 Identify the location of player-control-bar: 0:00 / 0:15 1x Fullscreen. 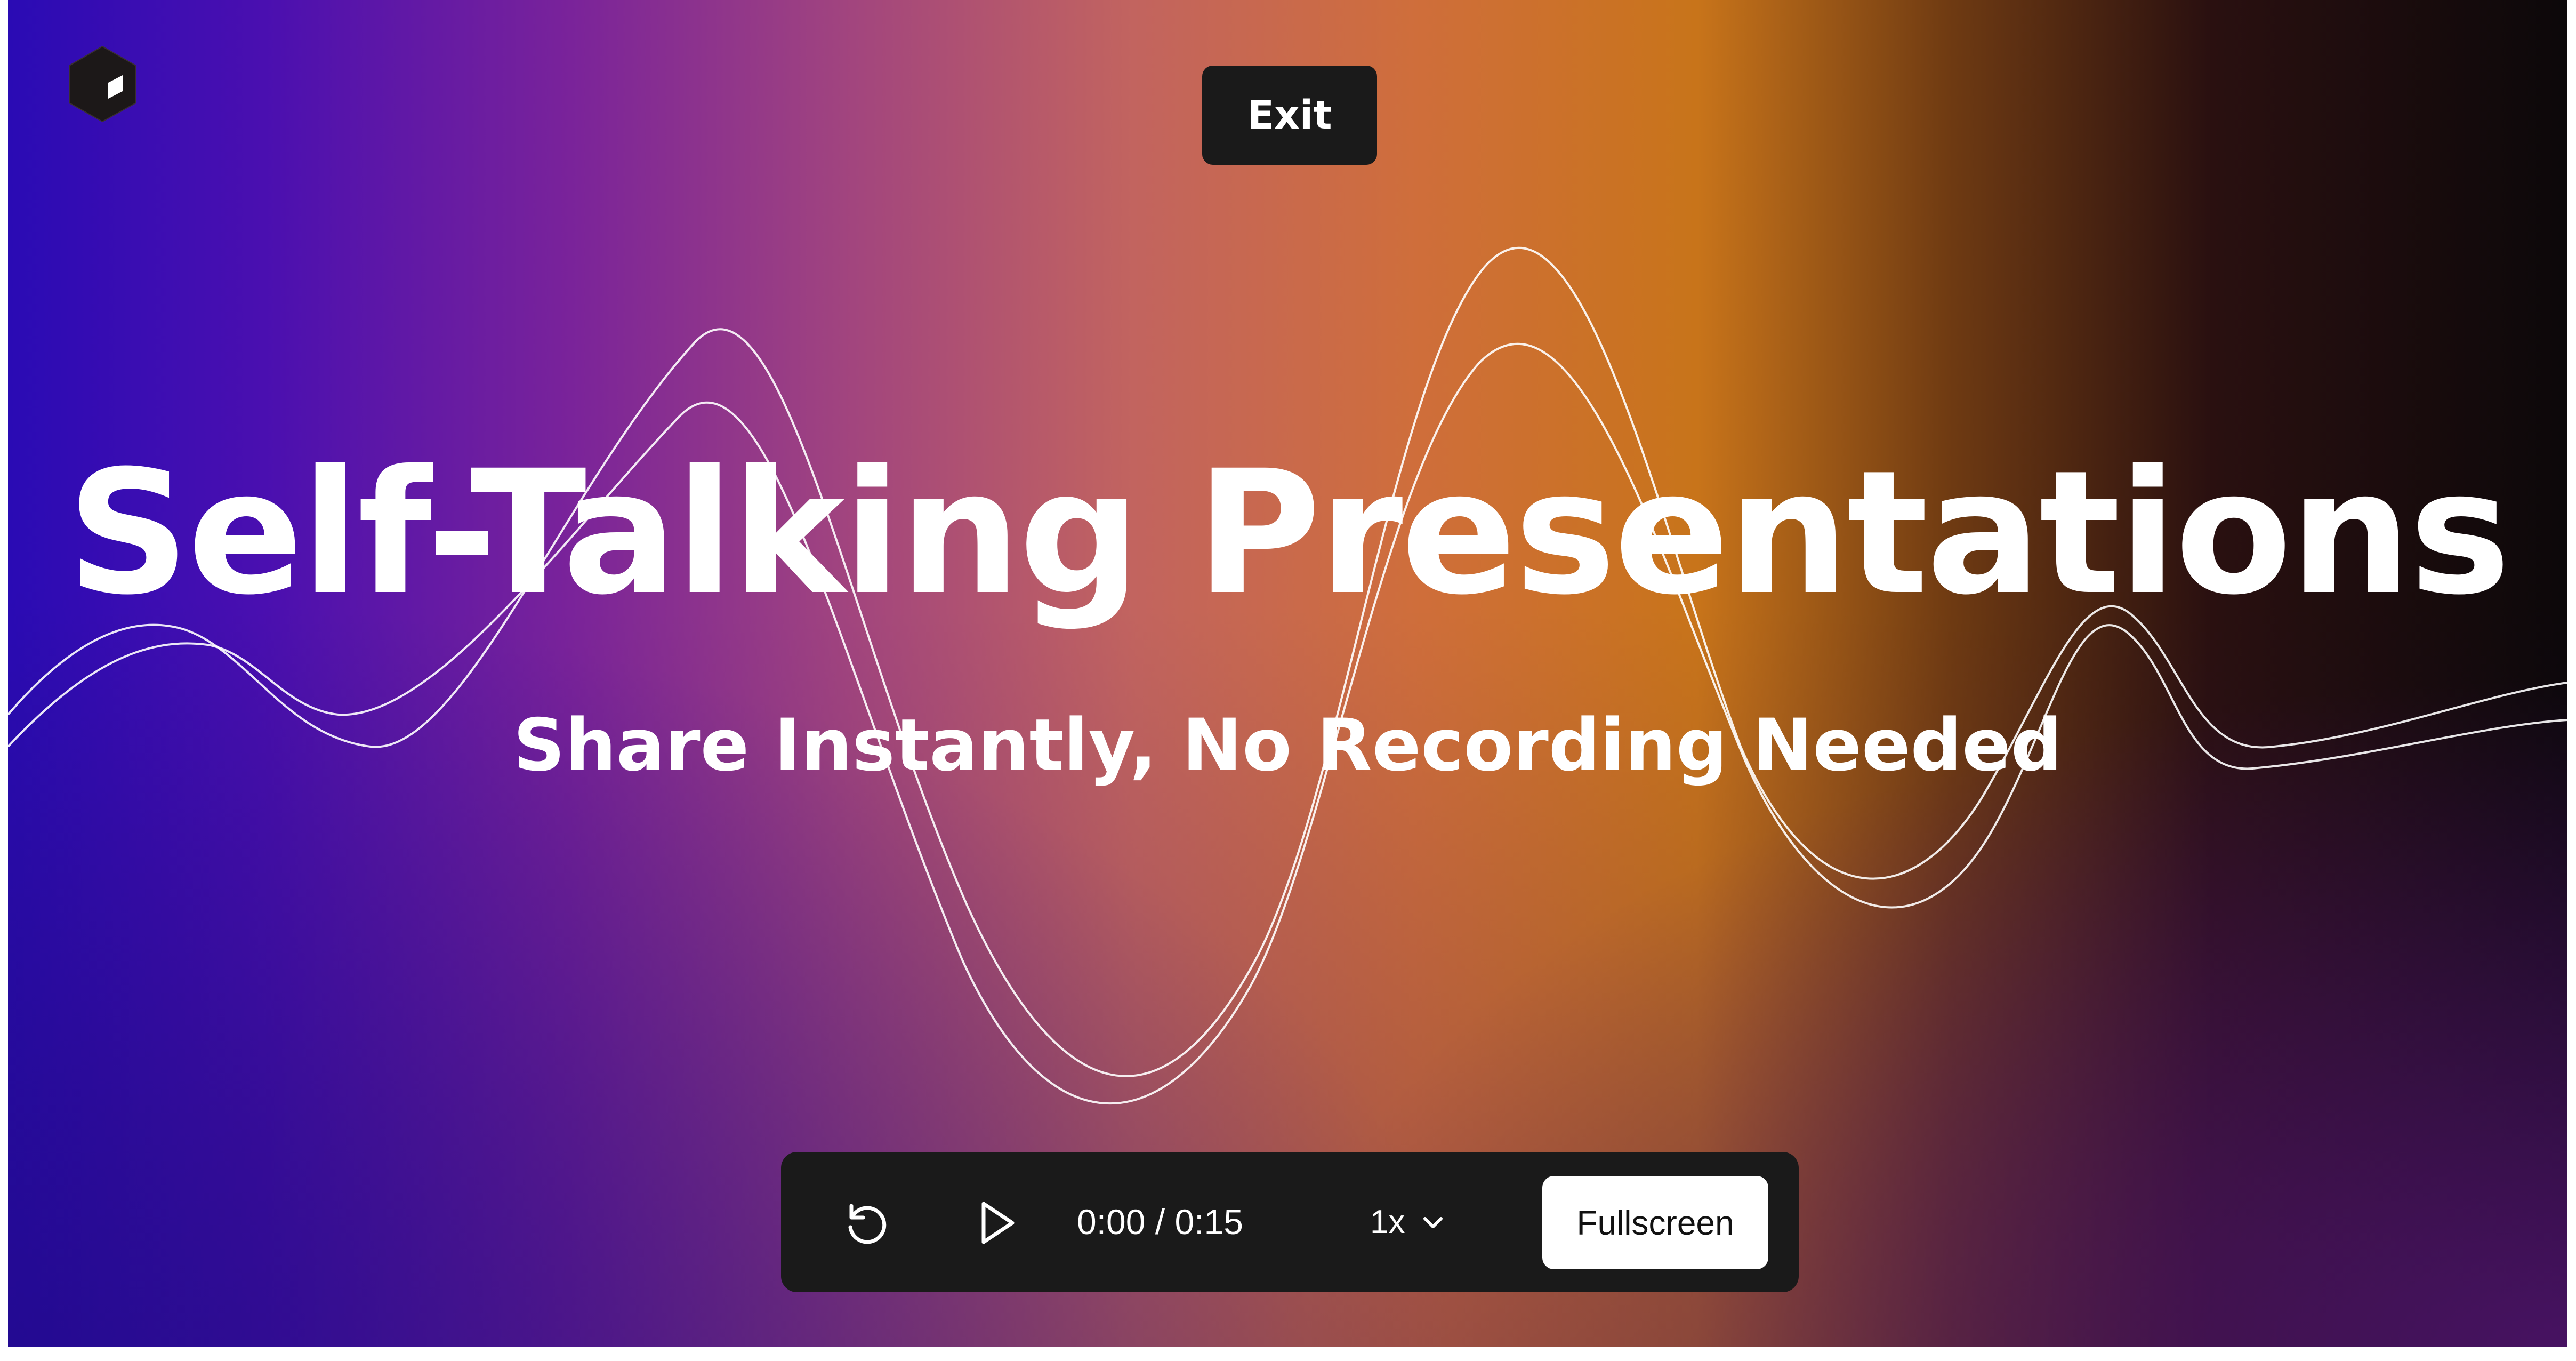
(1290, 1222).